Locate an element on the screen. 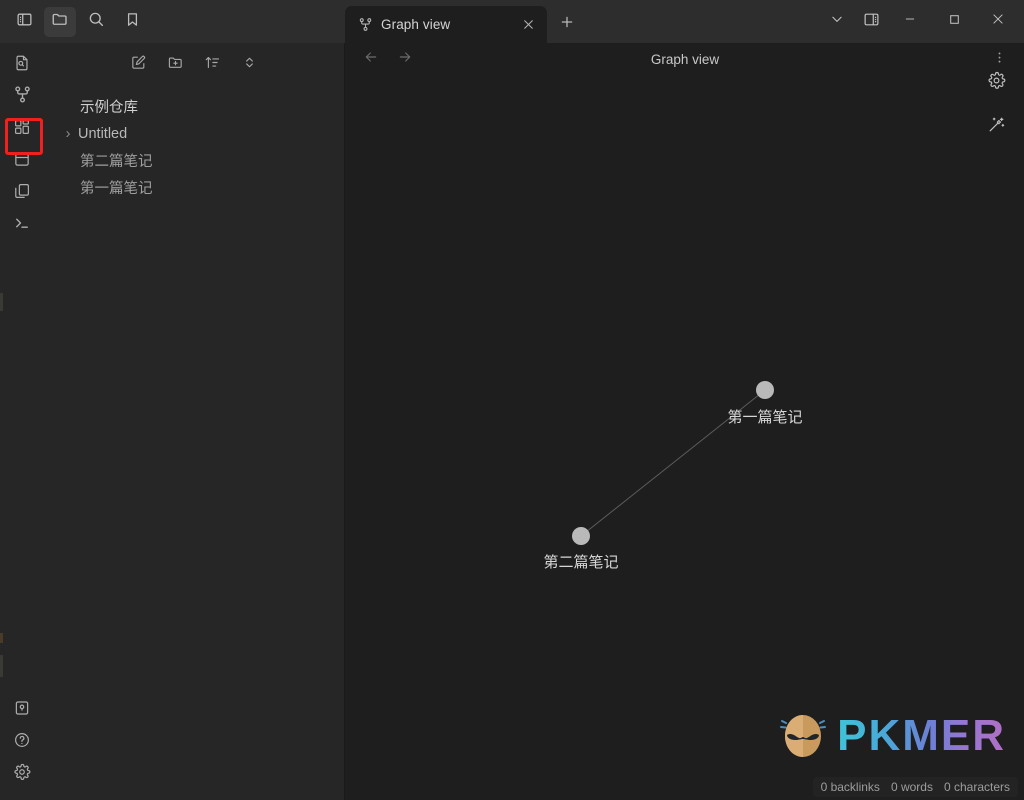  graph-links-layer is located at coordinates (673, 463).